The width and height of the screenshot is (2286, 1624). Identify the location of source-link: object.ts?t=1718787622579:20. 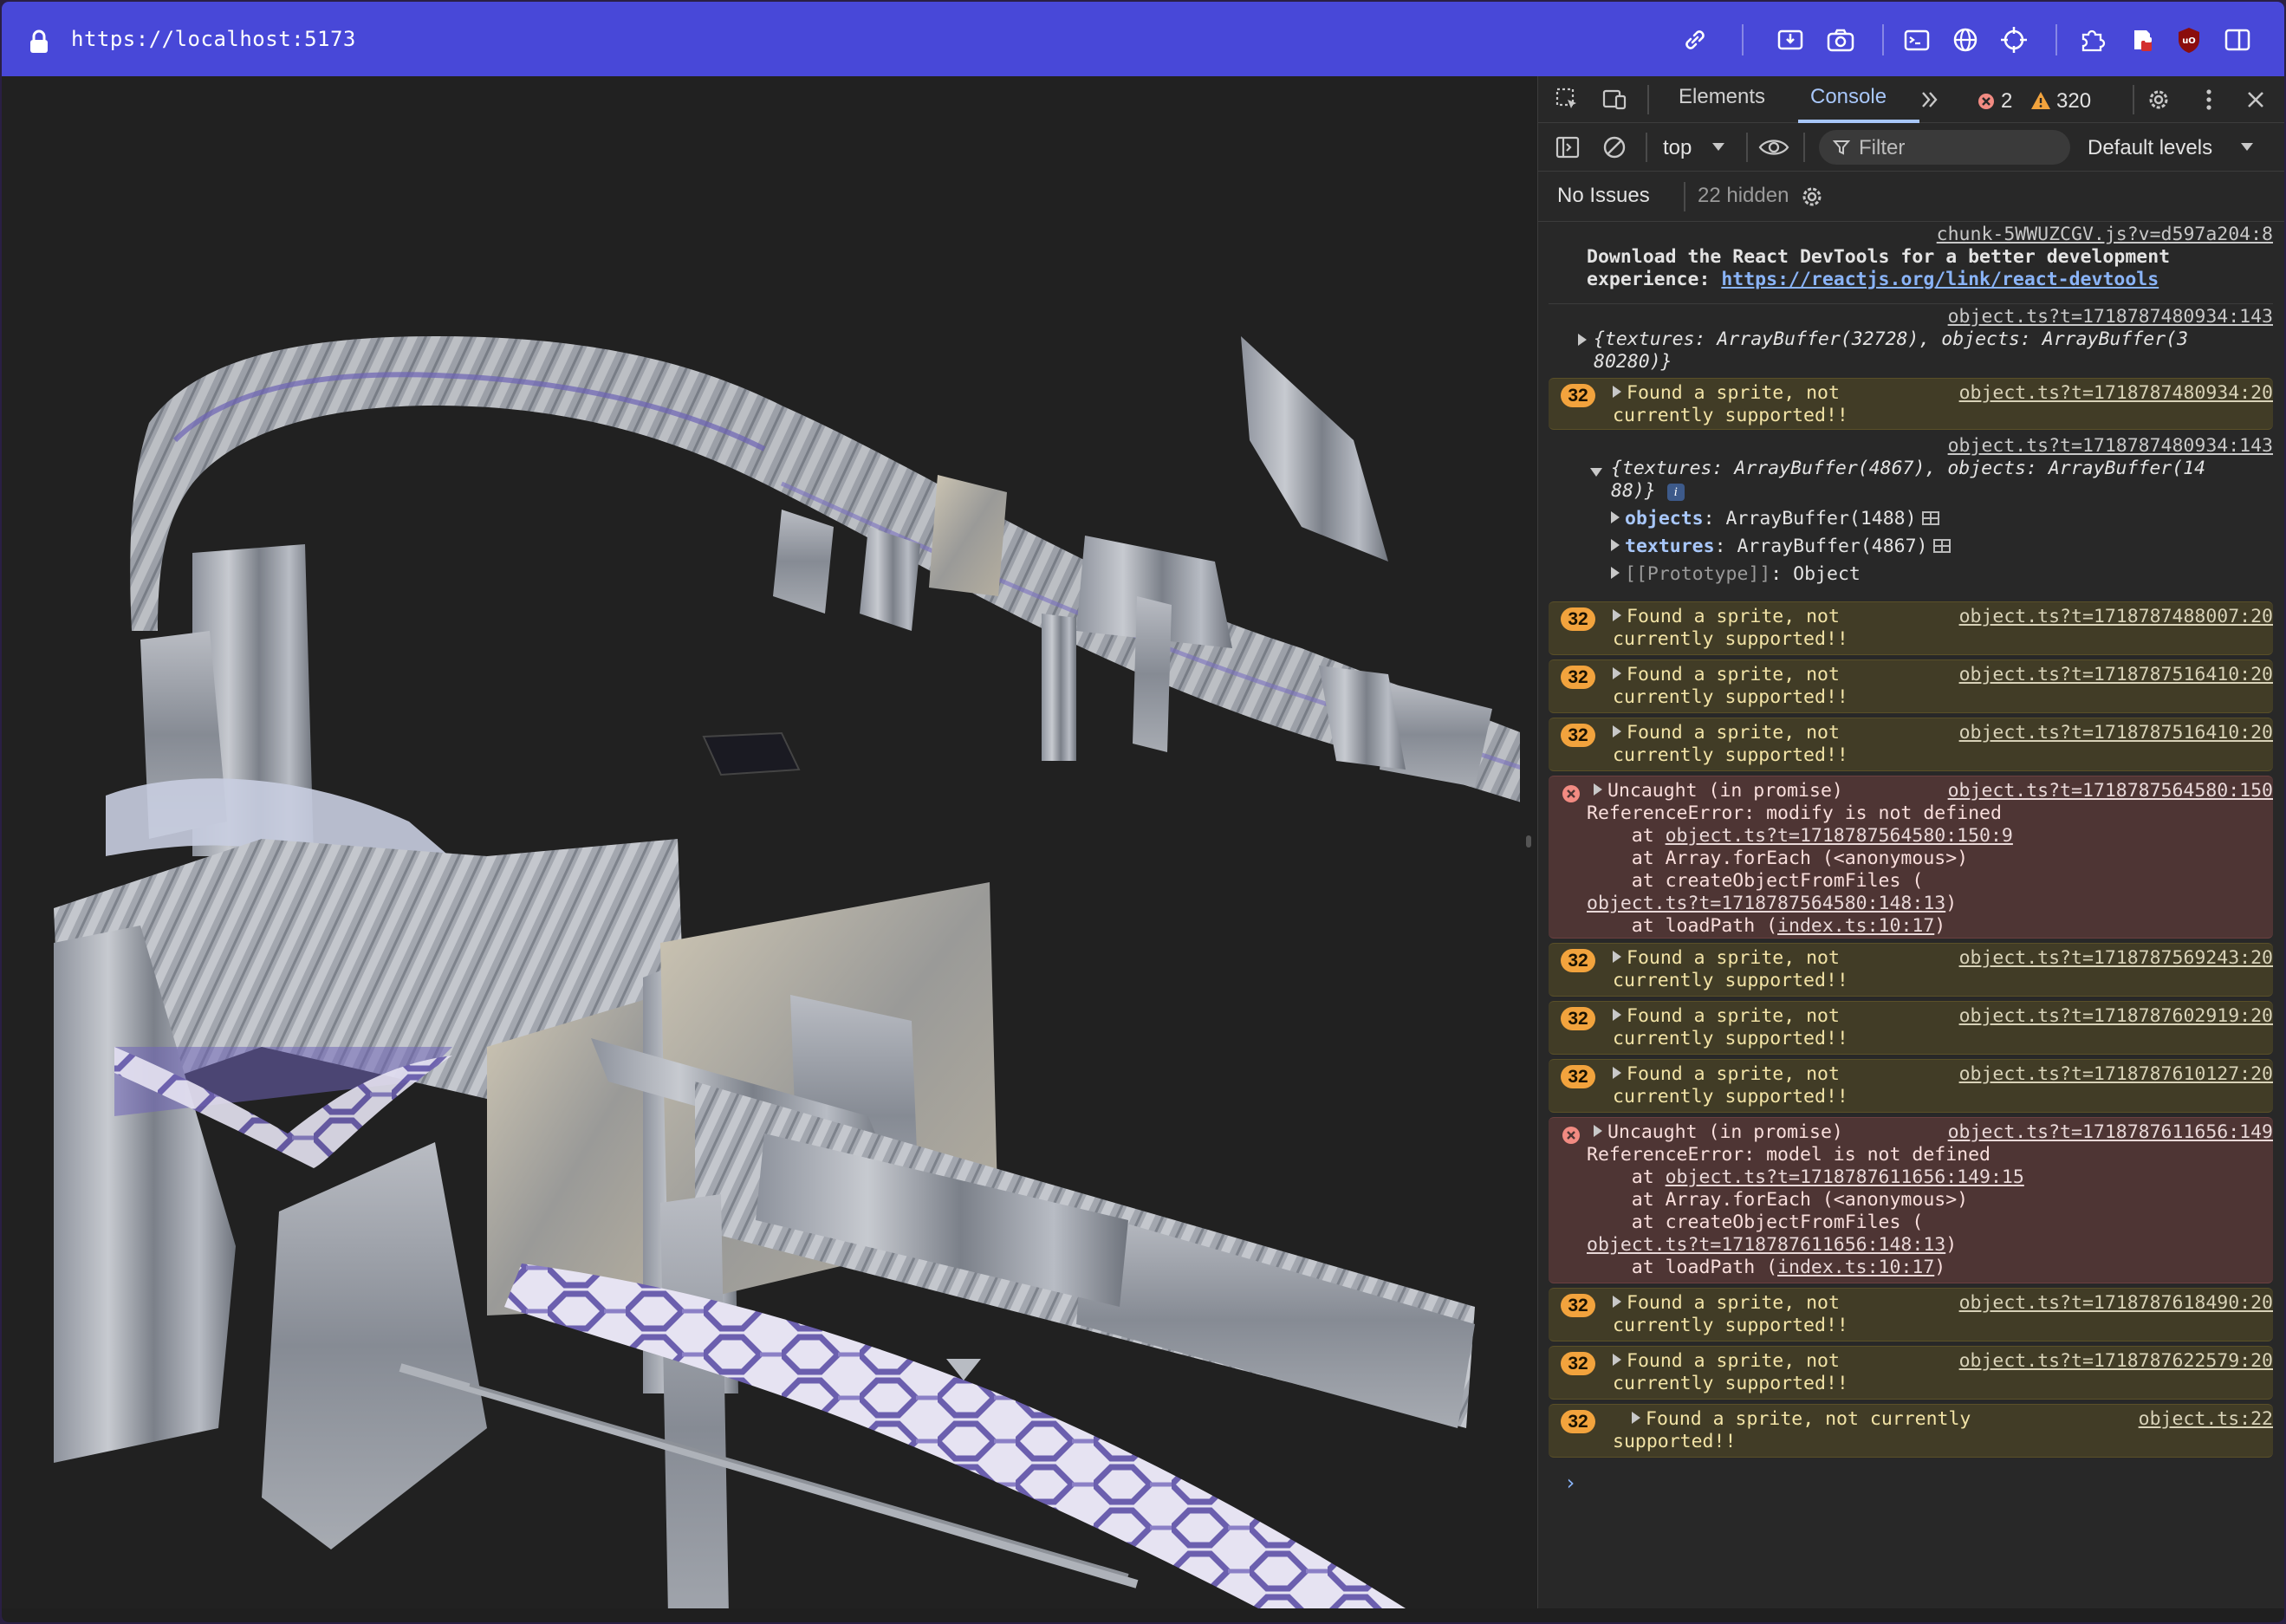
(2116, 1362).